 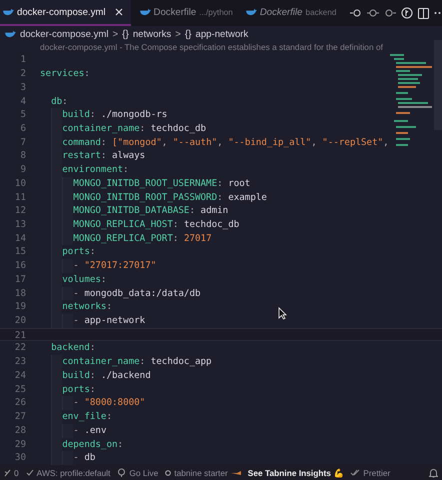 What do you see at coordinates (407, 13) in the screenshot?
I see `branch-circle-icon` at bounding box center [407, 13].